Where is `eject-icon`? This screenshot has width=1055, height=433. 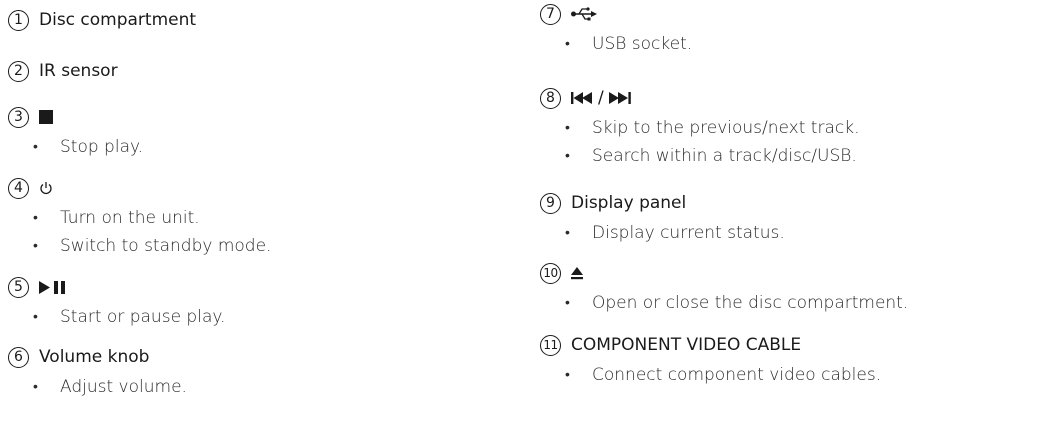 eject-icon is located at coordinates (577, 273).